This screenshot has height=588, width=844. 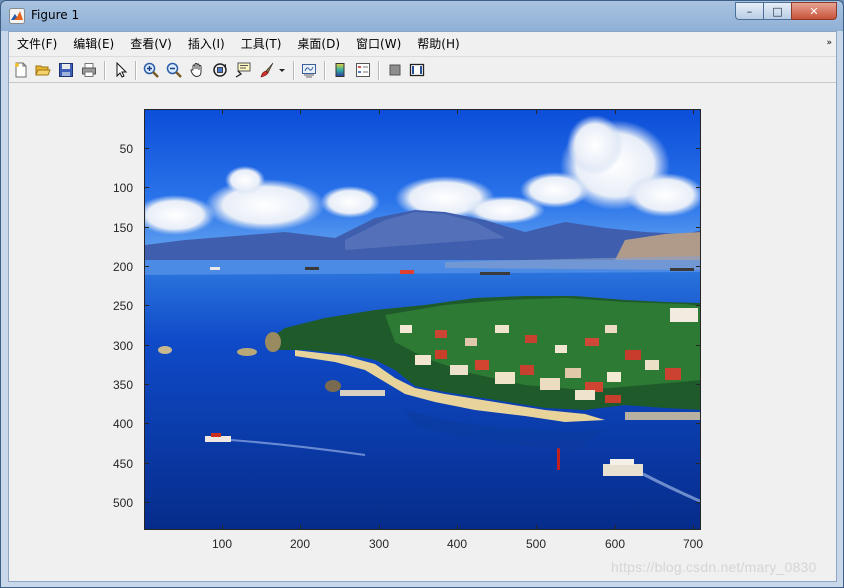 What do you see at coordinates (17, 16) in the screenshot?
I see `matlab-app-icon` at bounding box center [17, 16].